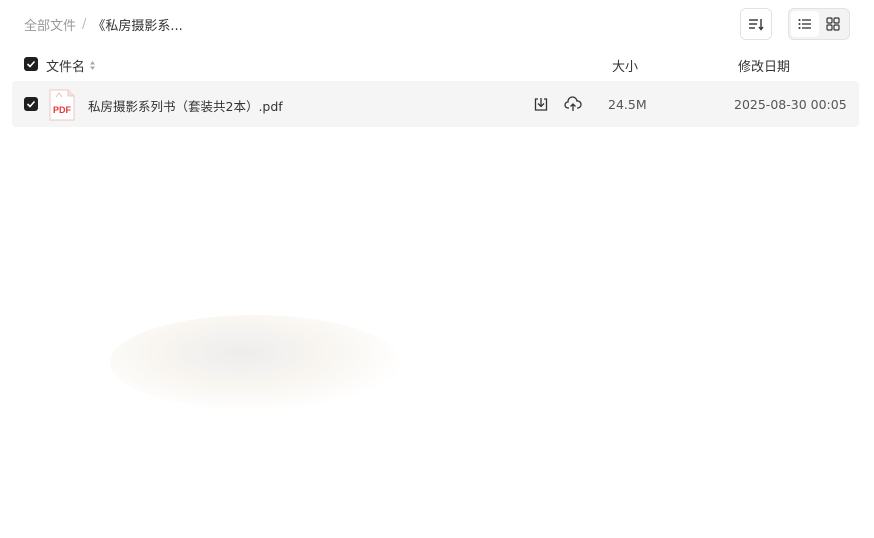 The image size is (874, 538). I want to click on column-name-label: 文件名, so click(66, 67).